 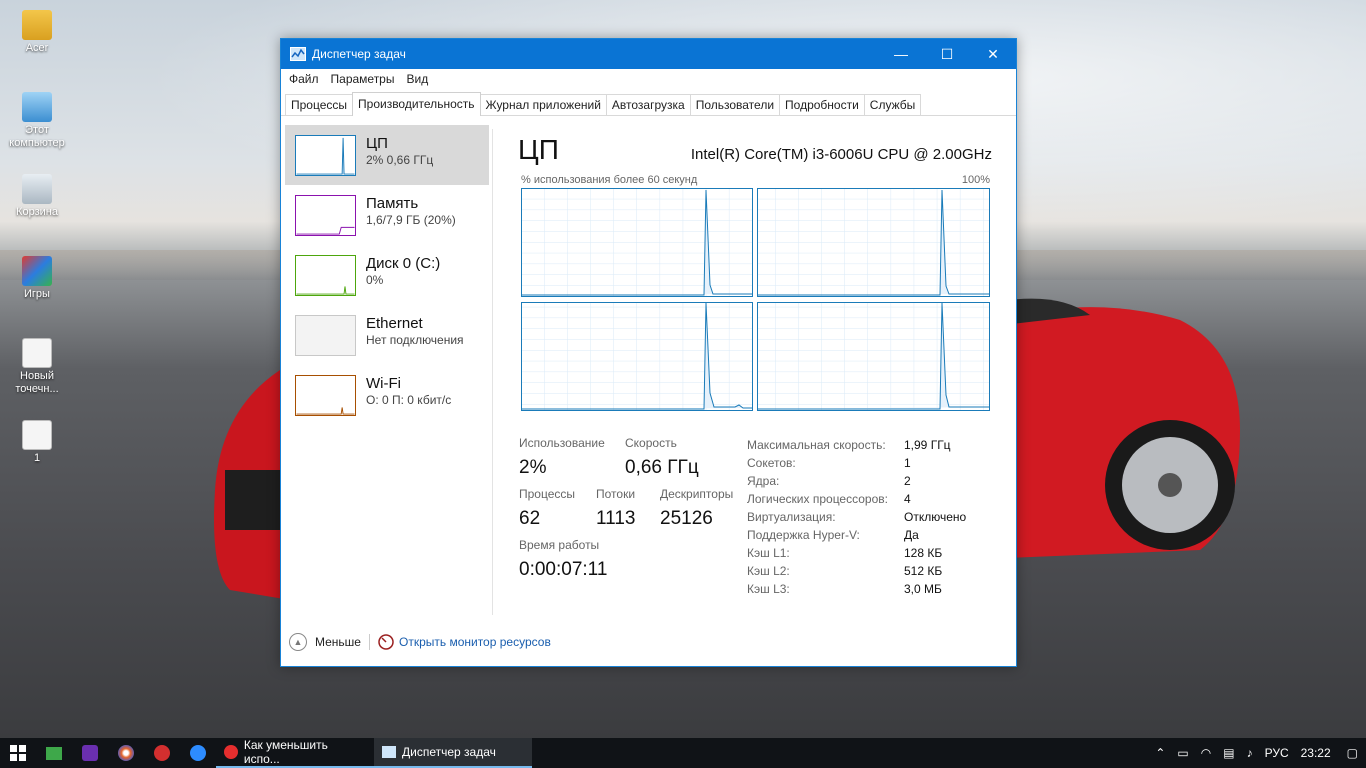 I want to click on desktop-icon-label: Корзина, so click(x=37, y=212).